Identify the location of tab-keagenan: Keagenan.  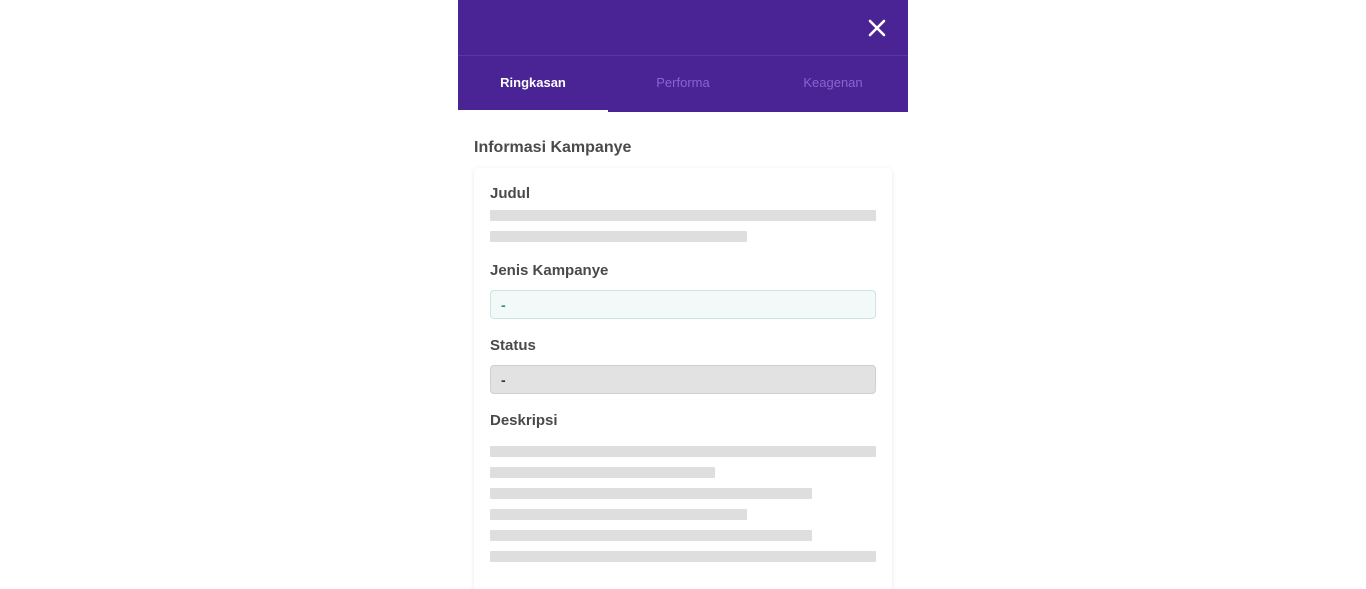
(833, 84).